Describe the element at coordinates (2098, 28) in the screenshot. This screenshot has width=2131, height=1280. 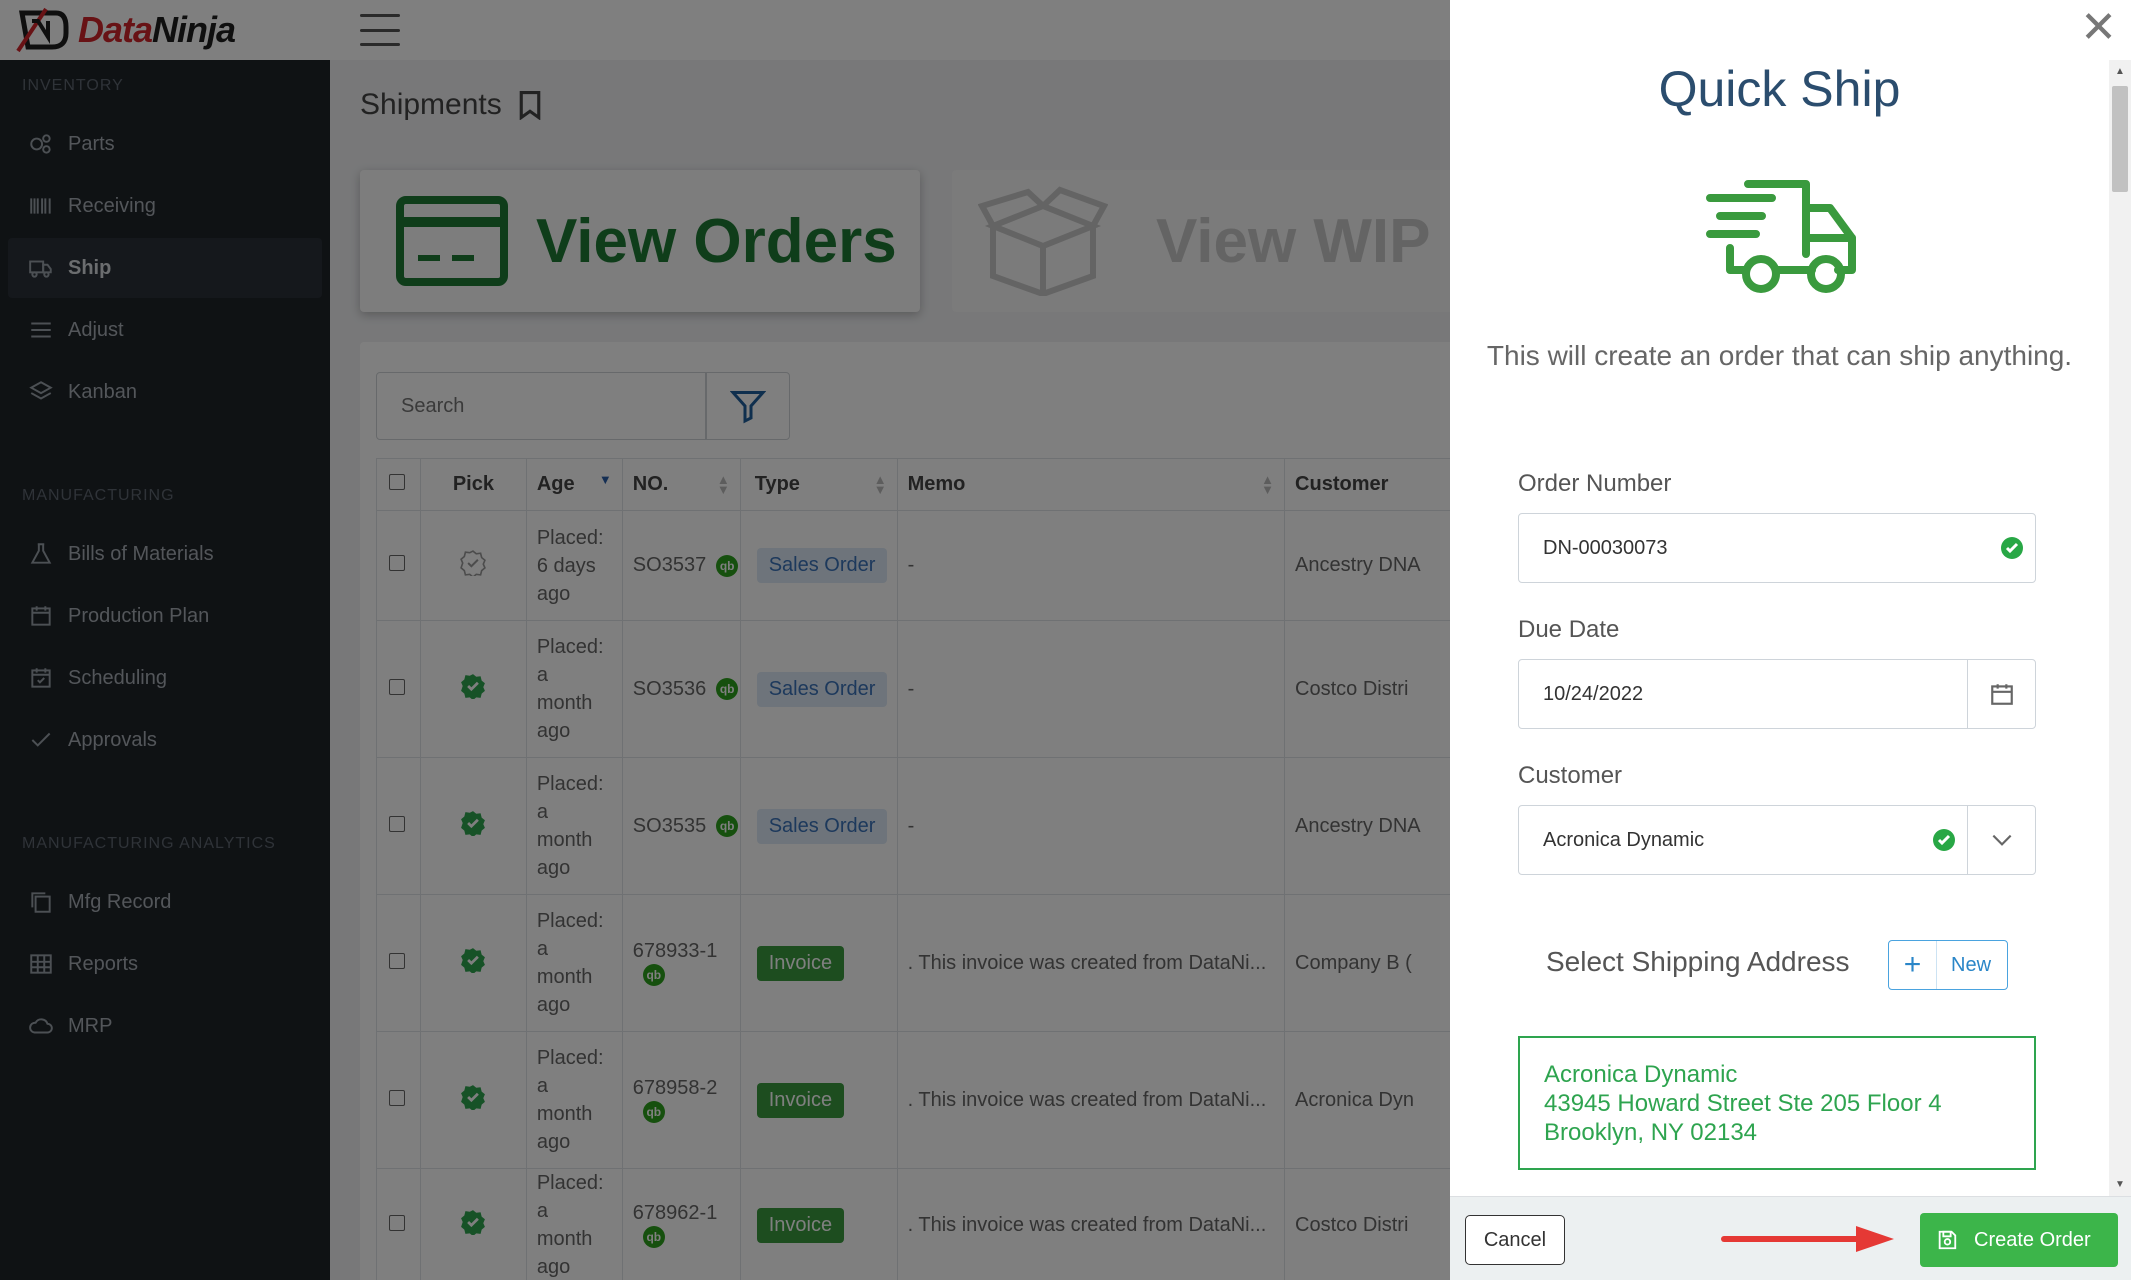
I see `close-icon: ✕` at that location.